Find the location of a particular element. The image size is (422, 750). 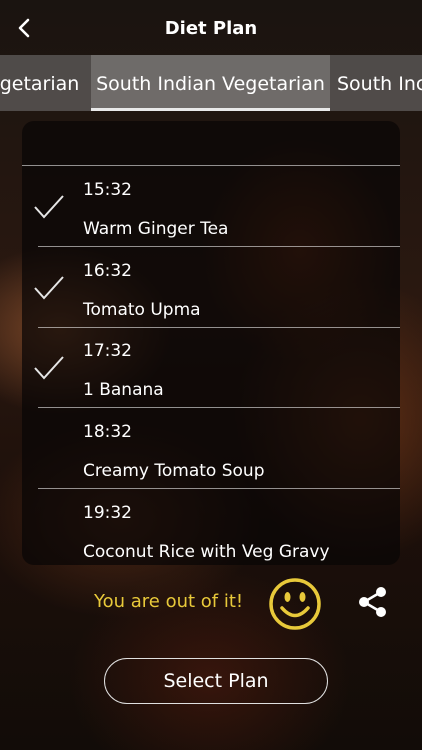

meal-time: 17:32 is located at coordinates (107, 351).